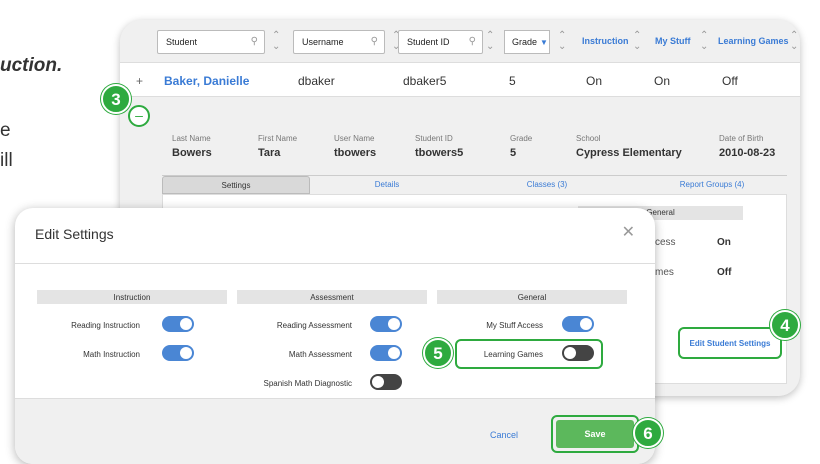 This screenshot has height=464, width=820. What do you see at coordinates (665, 242) in the screenshot?
I see `general-row-label: cess` at bounding box center [665, 242].